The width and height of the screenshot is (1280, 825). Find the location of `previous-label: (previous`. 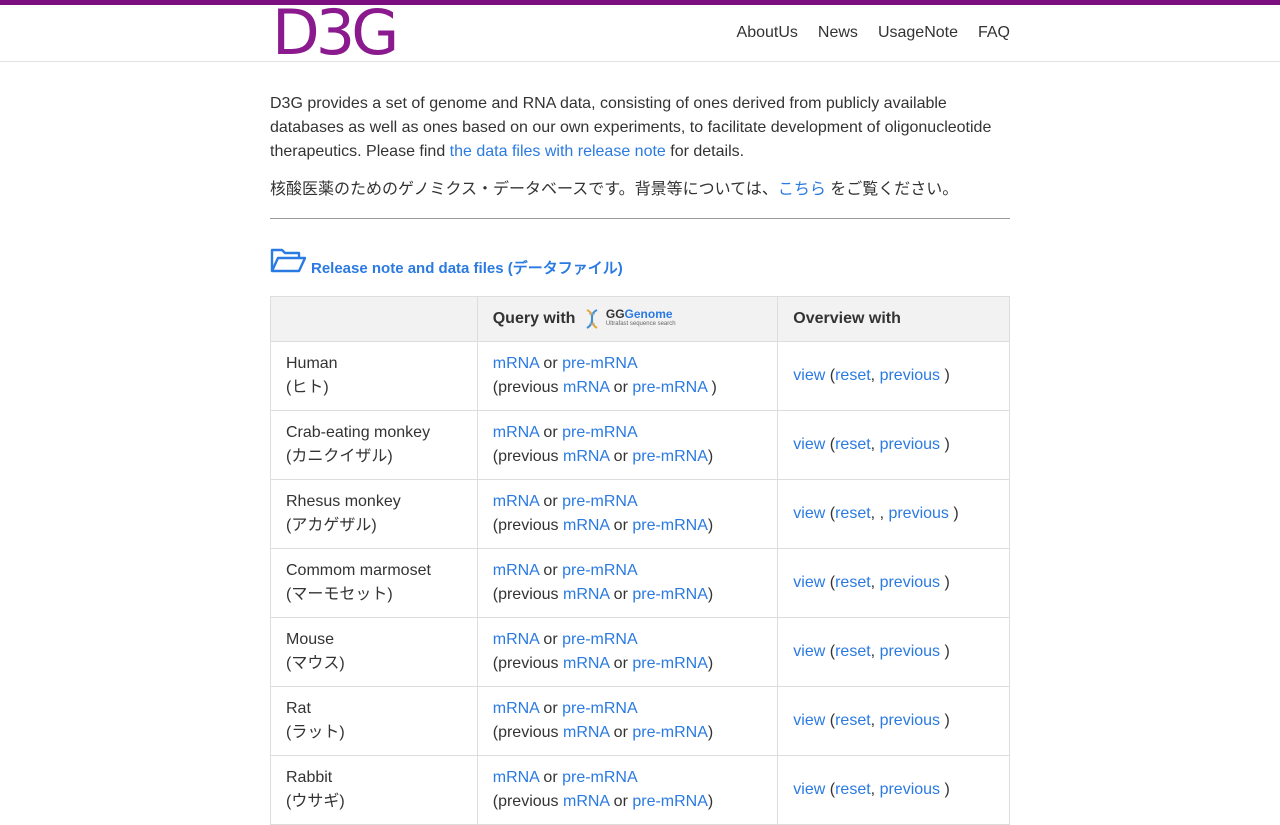

previous-label: (previous is located at coordinates (527, 801).